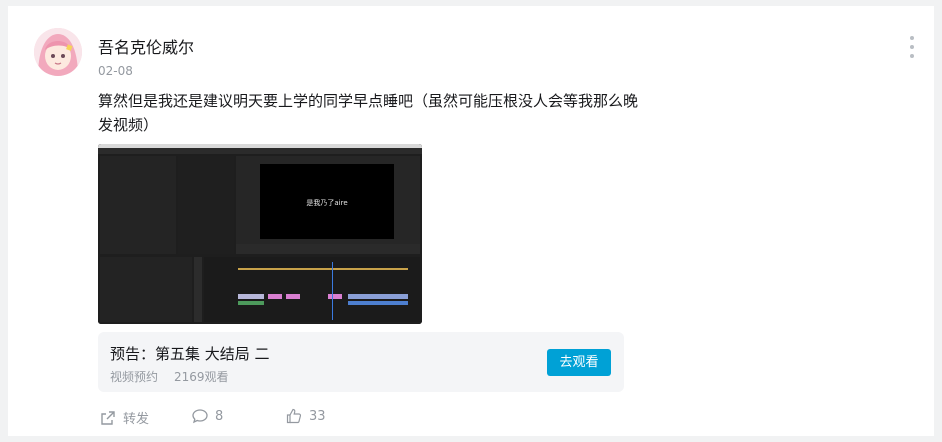  I want to click on watch-button: 去观看, so click(579, 362).